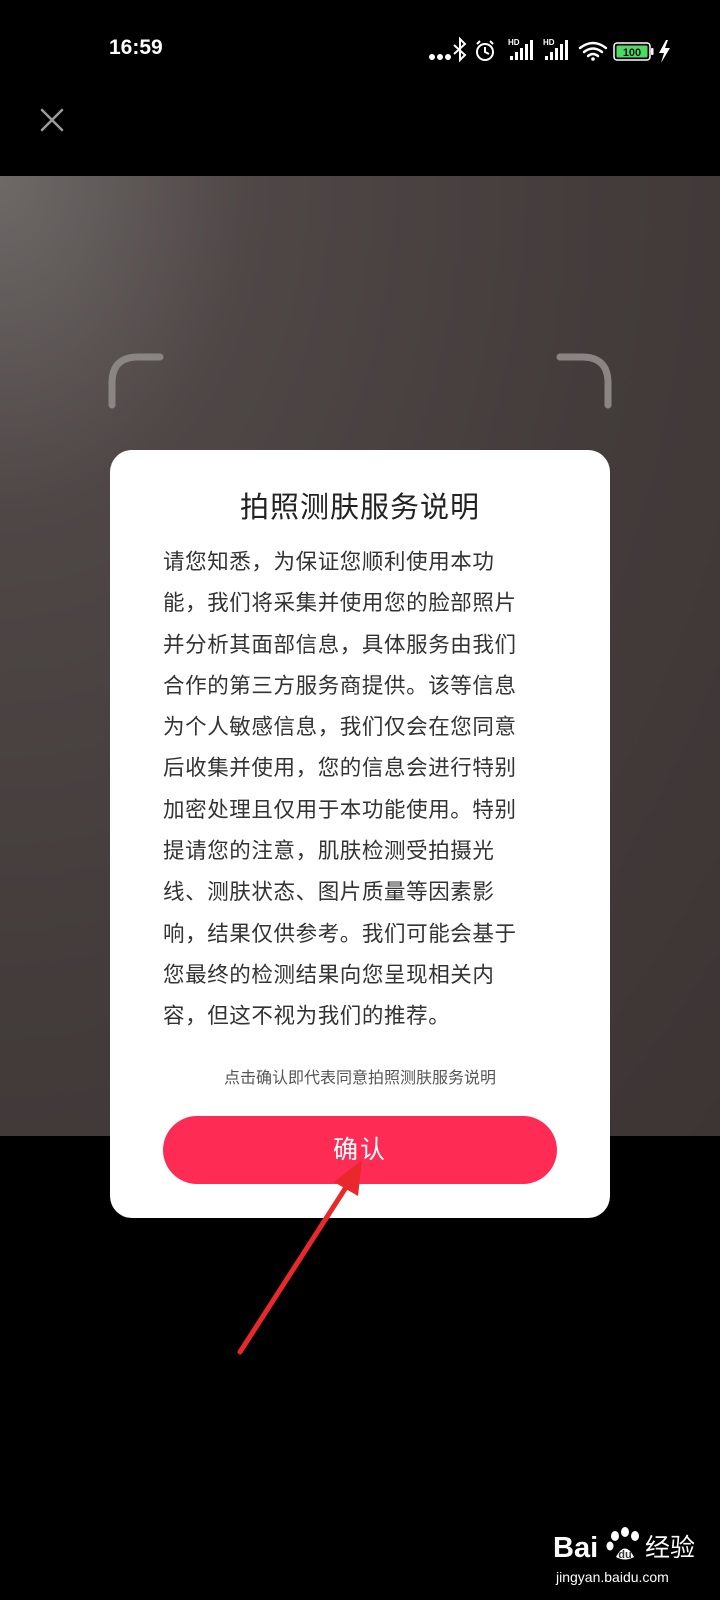  I want to click on dialog-body-line: 容，但这不视为我们的推荐。, so click(307, 1017).